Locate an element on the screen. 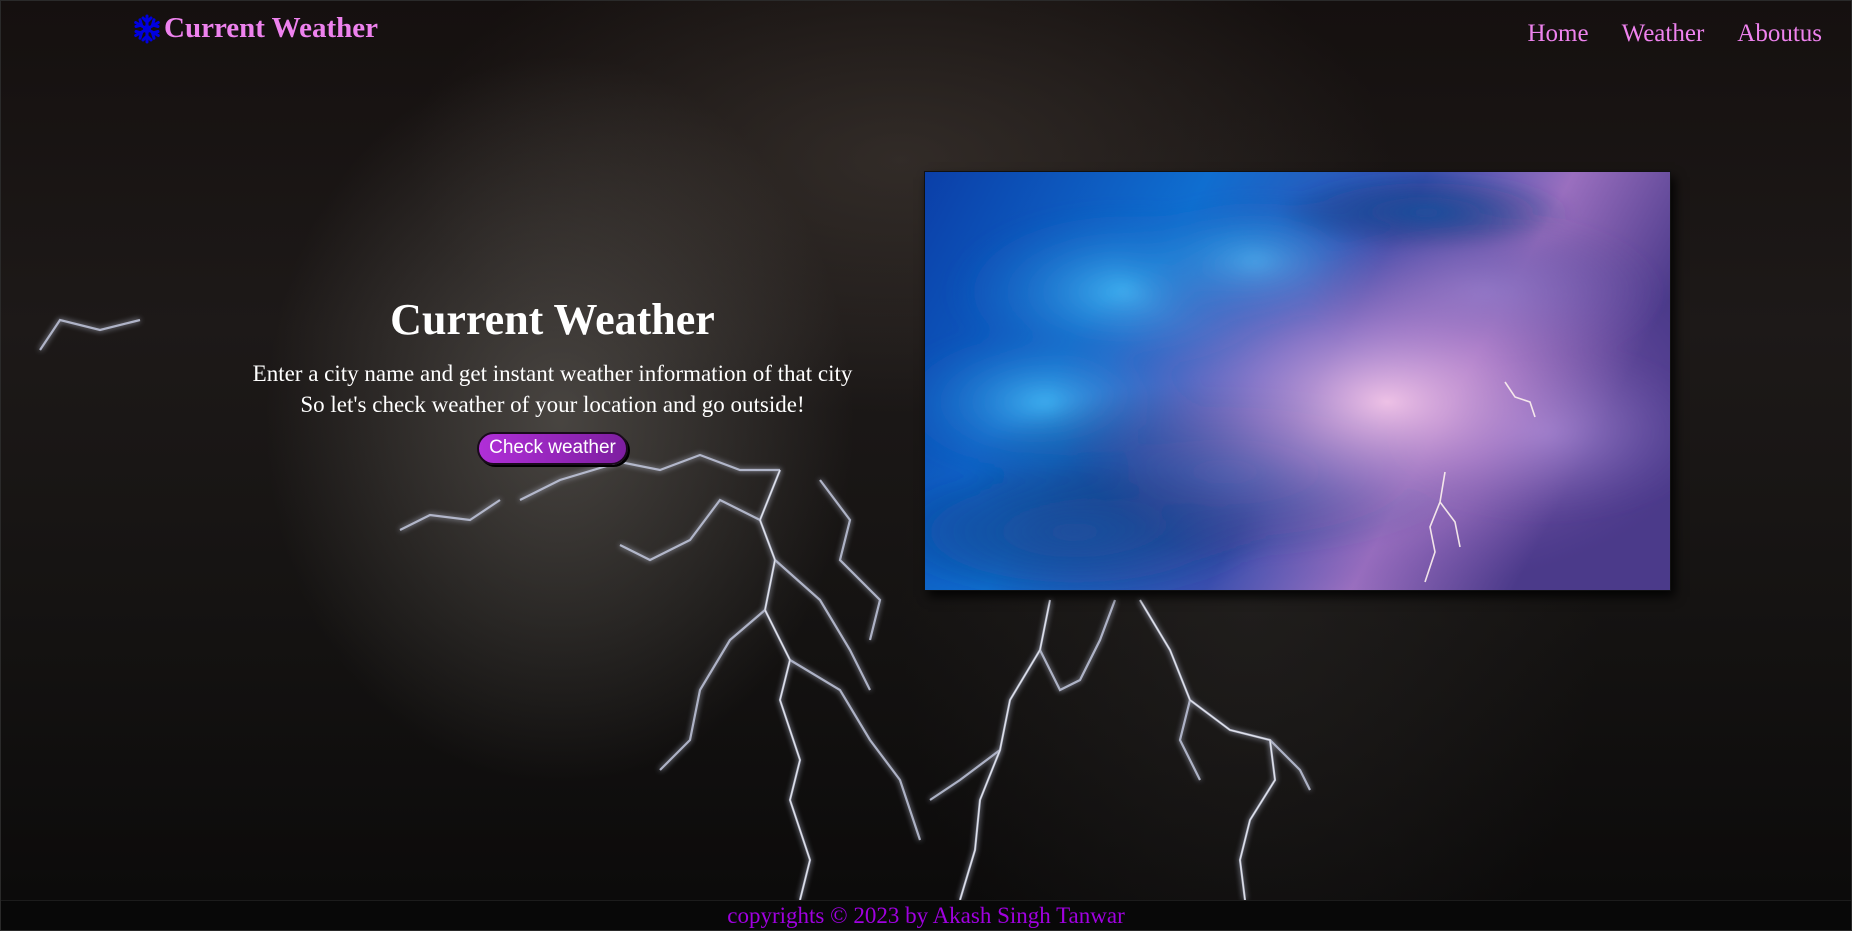 The height and width of the screenshot is (931, 1852). nav-link-home: Home is located at coordinates (1558, 34).